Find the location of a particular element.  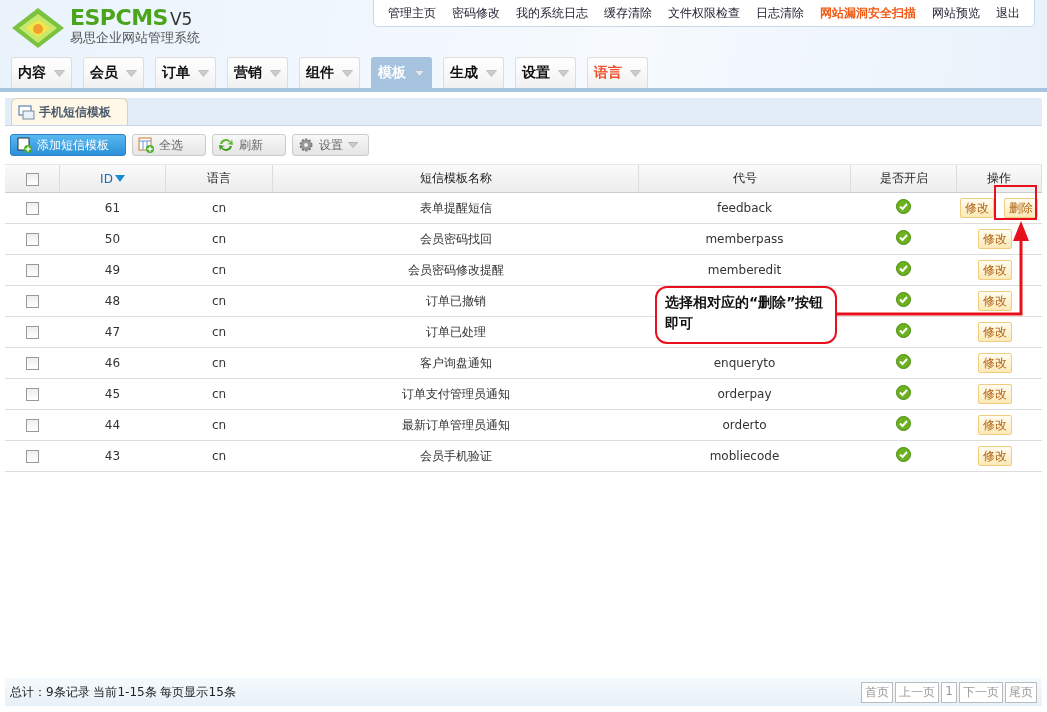

brand-subtitle: 易思企业网站管理系统 is located at coordinates (135, 38).